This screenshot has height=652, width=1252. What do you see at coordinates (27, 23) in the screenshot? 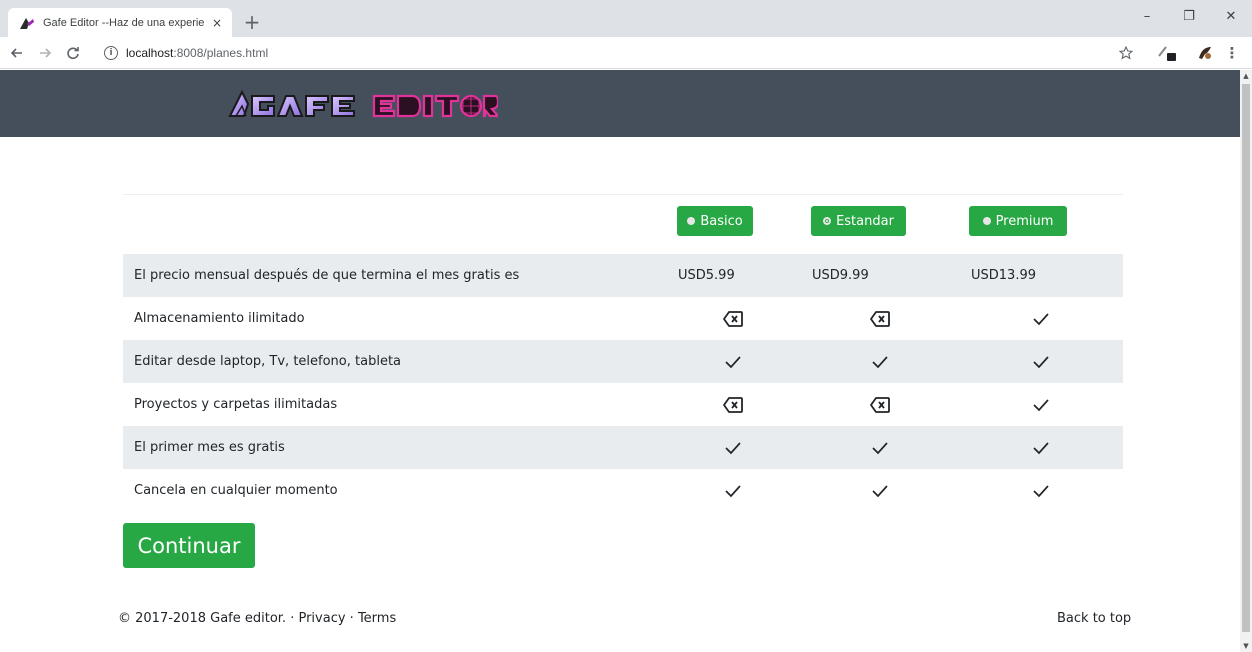
I see `site-favicon-icon` at bounding box center [27, 23].